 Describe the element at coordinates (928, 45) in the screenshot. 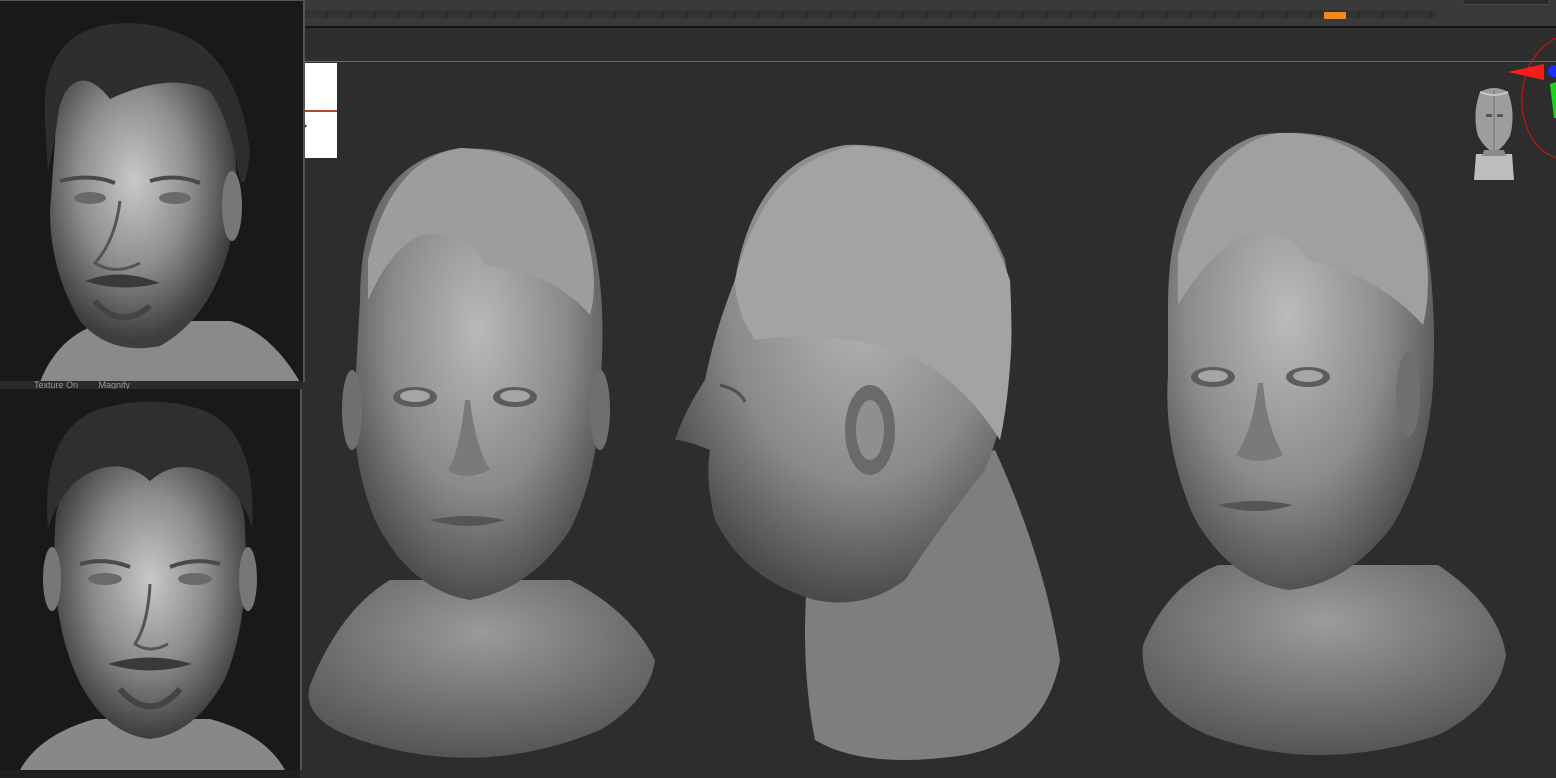

I see `shelf-bar` at that location.